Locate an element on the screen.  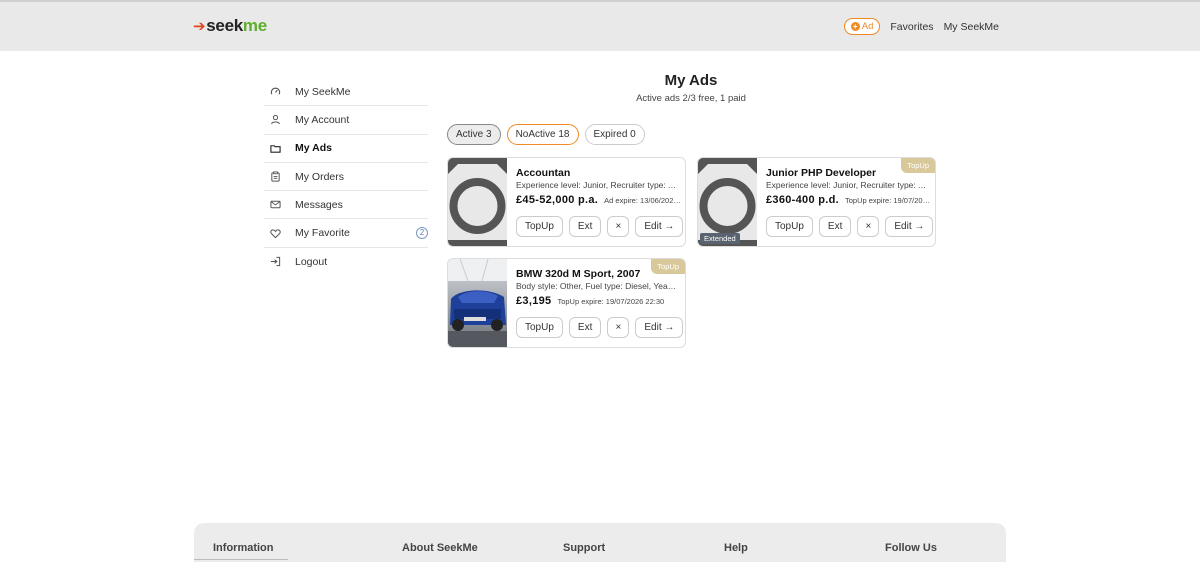
sidebar-item-my-seekme: My SeekMe is located at coordinates (346, 92).